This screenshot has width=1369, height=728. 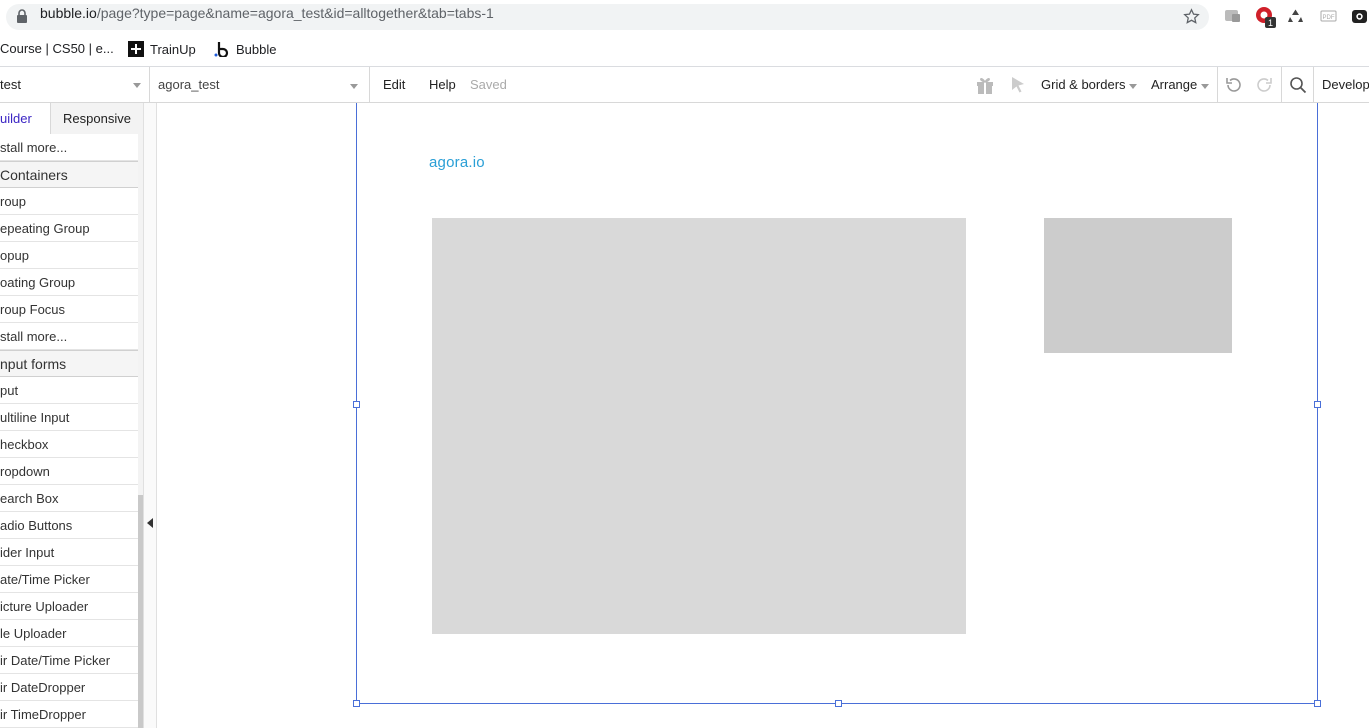 I want to click on grid-borders-label: Grid & borders, so click(x=1083, y=84).